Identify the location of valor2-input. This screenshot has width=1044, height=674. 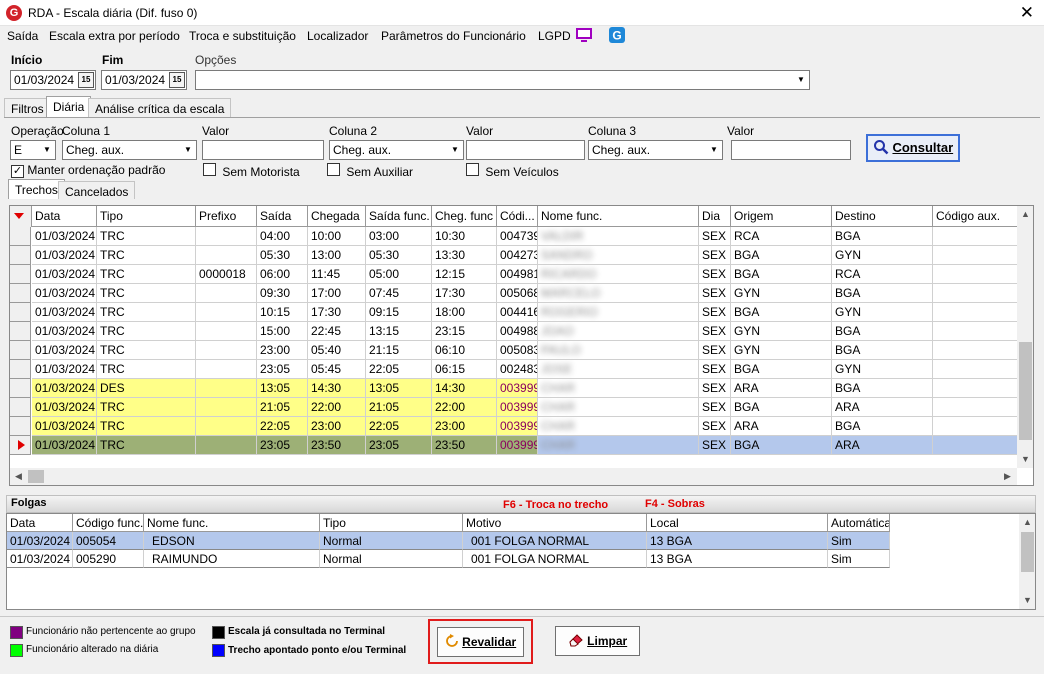
(525, 150).